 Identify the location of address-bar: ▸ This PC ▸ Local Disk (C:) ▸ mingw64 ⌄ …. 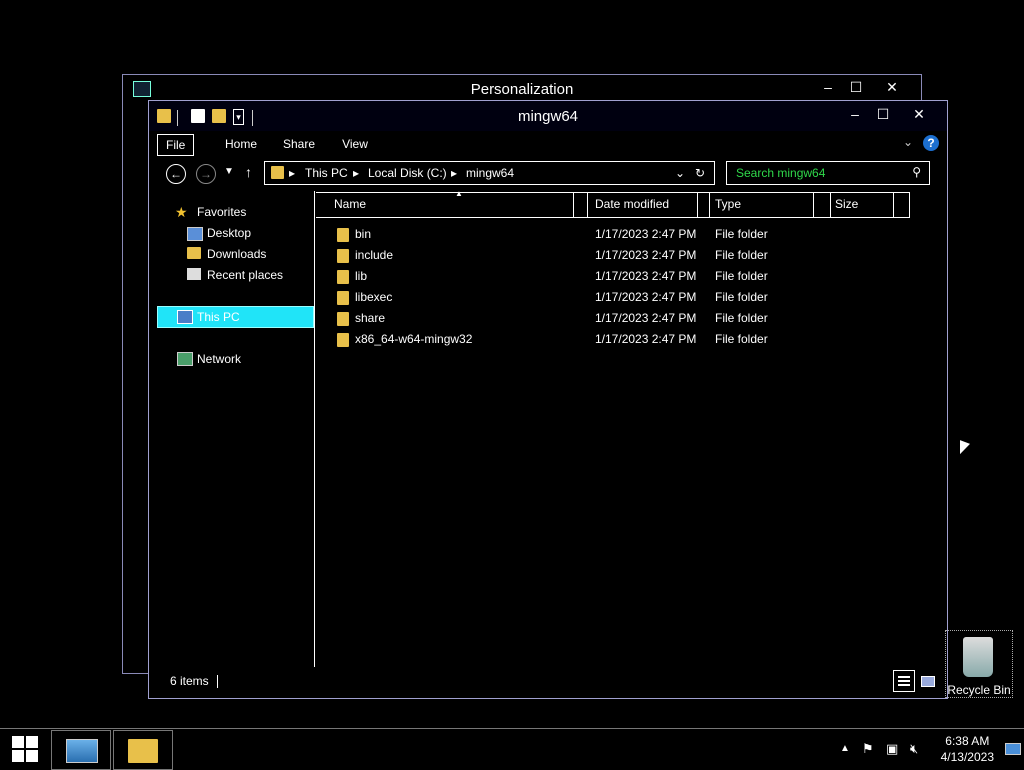
(489, 173).